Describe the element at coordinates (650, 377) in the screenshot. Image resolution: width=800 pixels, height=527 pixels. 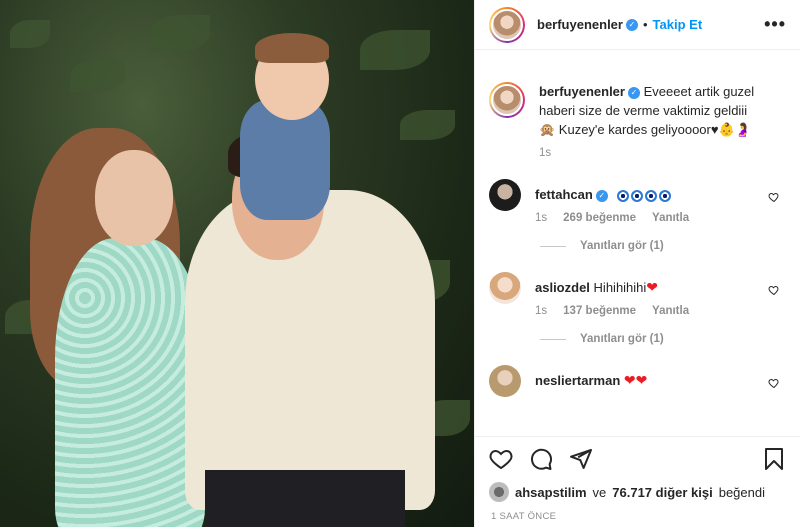
I see `comment-text: nesliertarman ❤❤` at that location.